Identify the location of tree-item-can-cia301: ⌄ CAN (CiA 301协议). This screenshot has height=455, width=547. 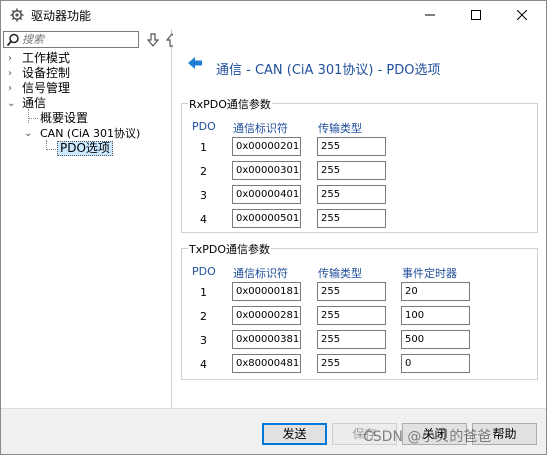
(83, 133).